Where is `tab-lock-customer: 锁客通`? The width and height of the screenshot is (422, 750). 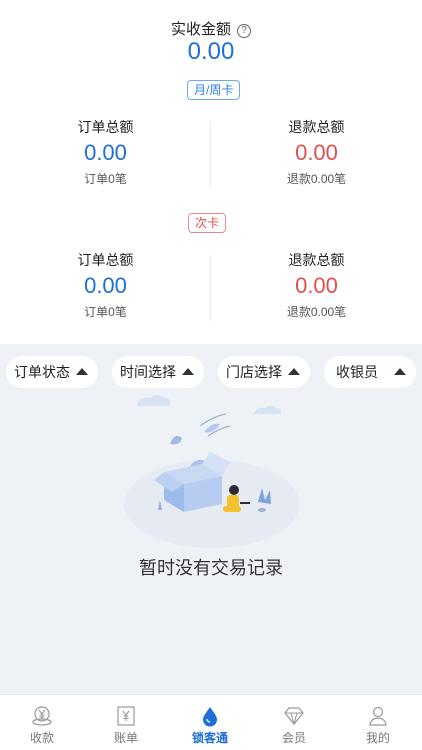 tab-lock-customer: 锁客通 is located at coordinates (210, 722).